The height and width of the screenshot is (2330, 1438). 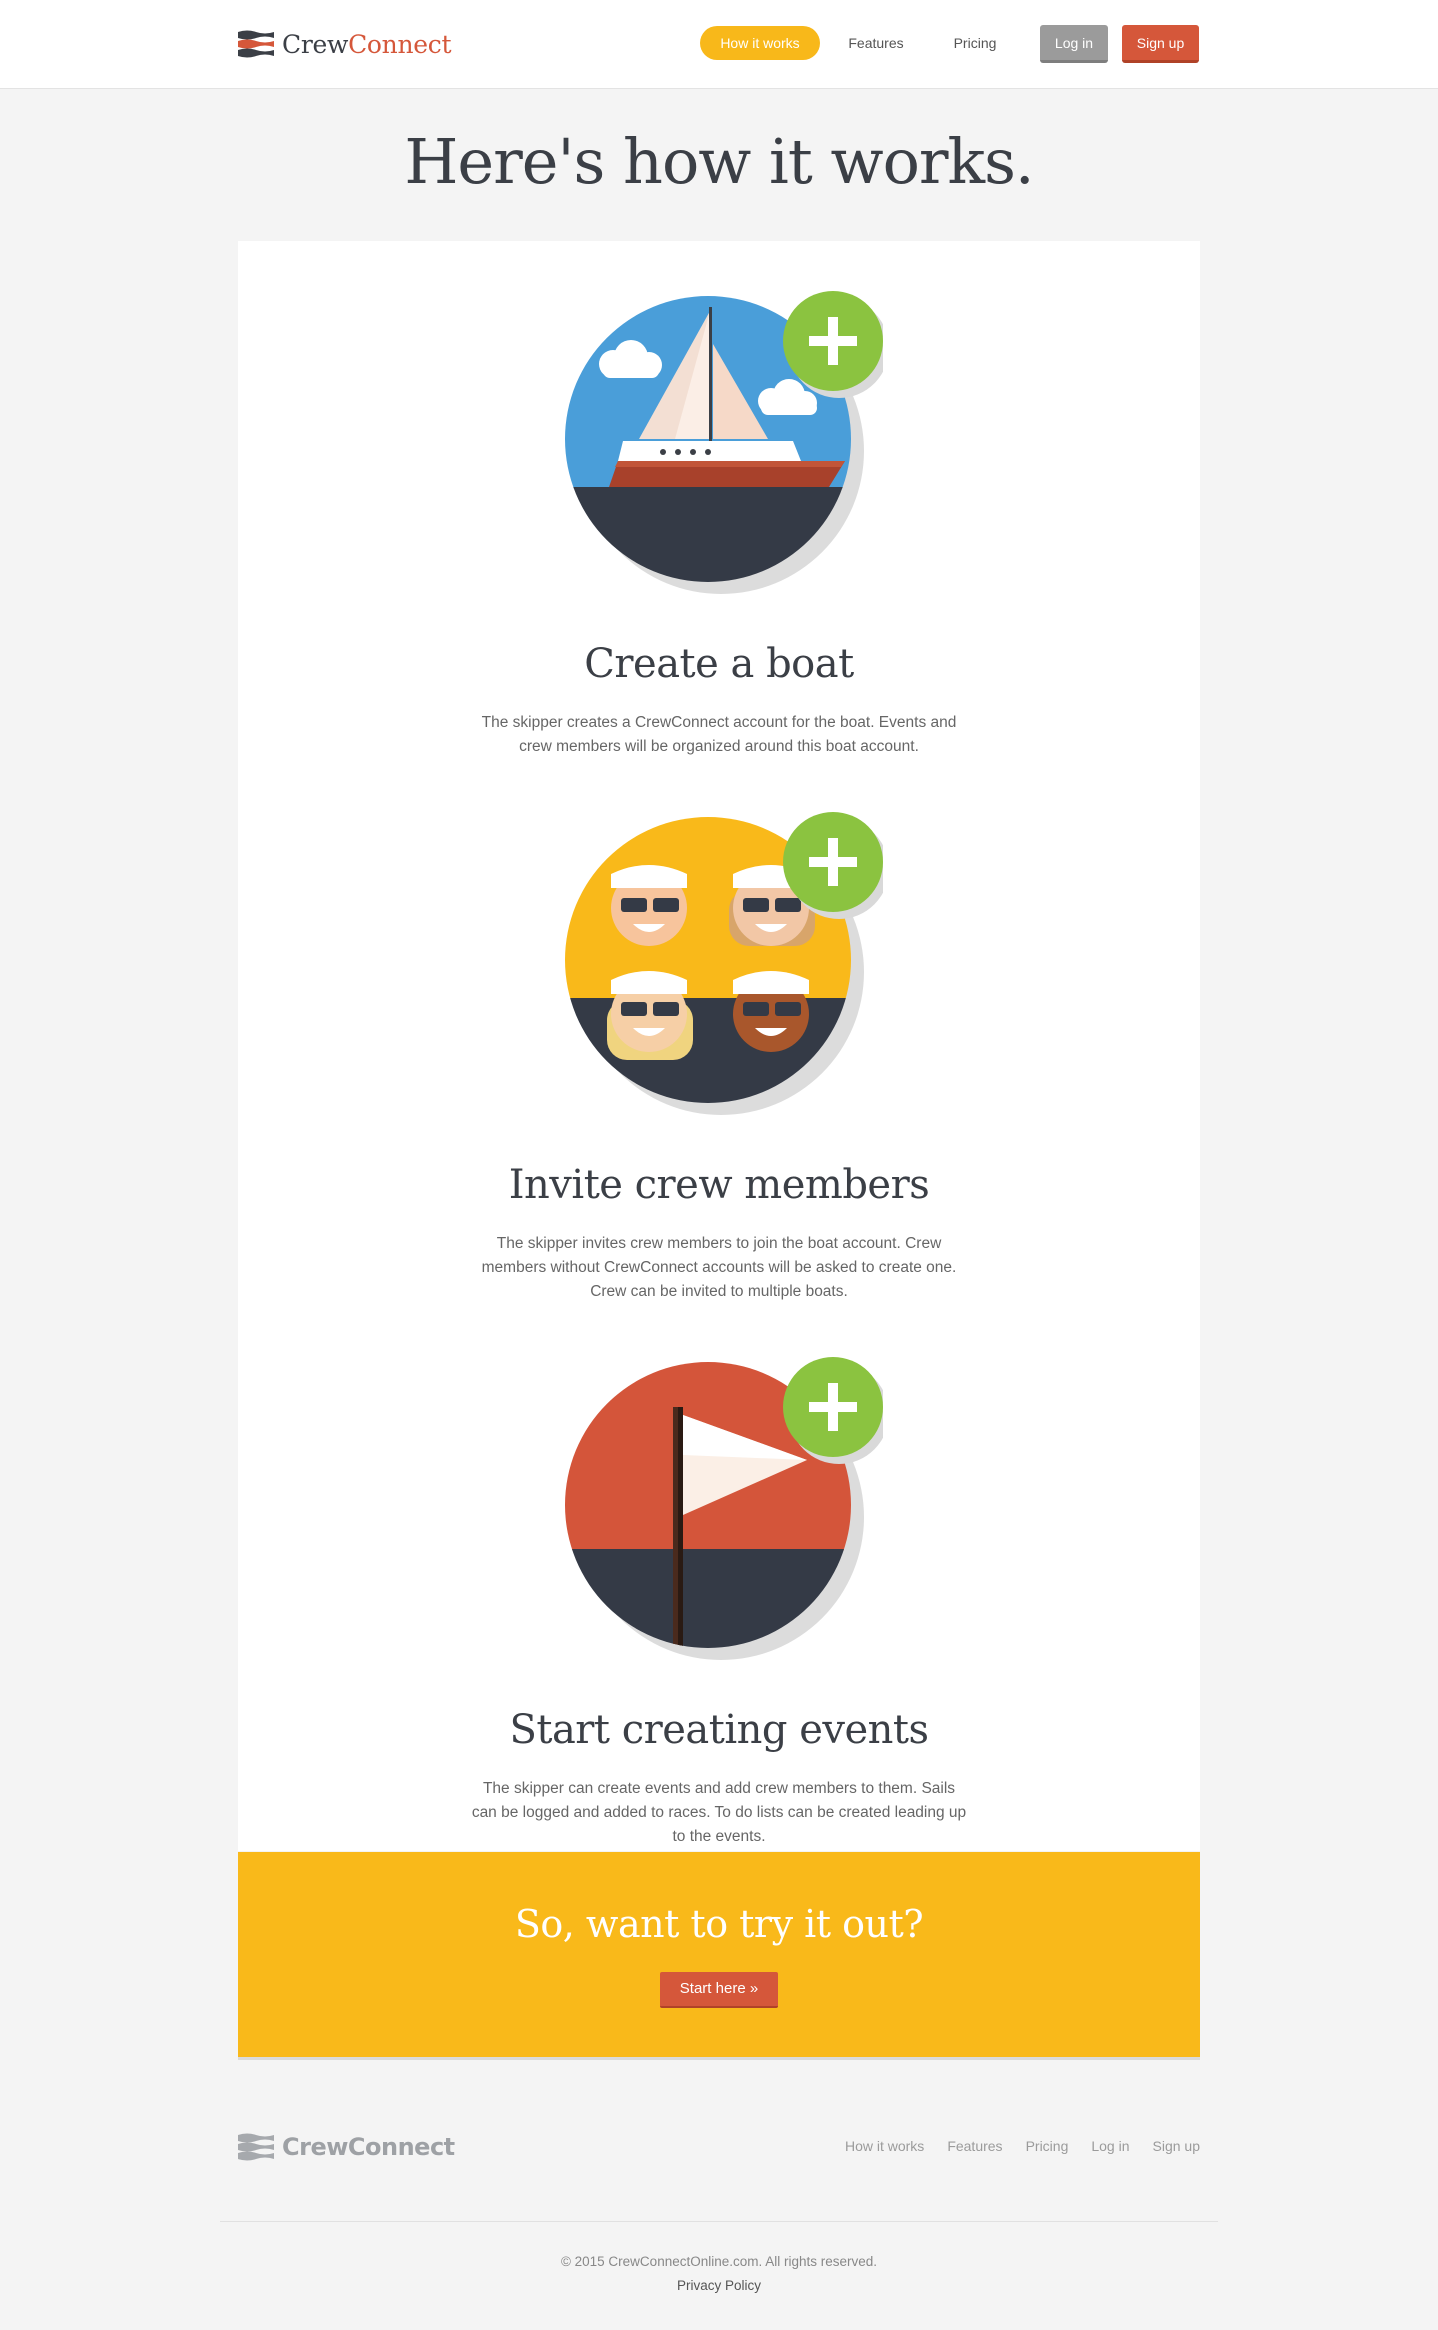 I want to click on step-title: Create a boat, so click(x=719, y=664).